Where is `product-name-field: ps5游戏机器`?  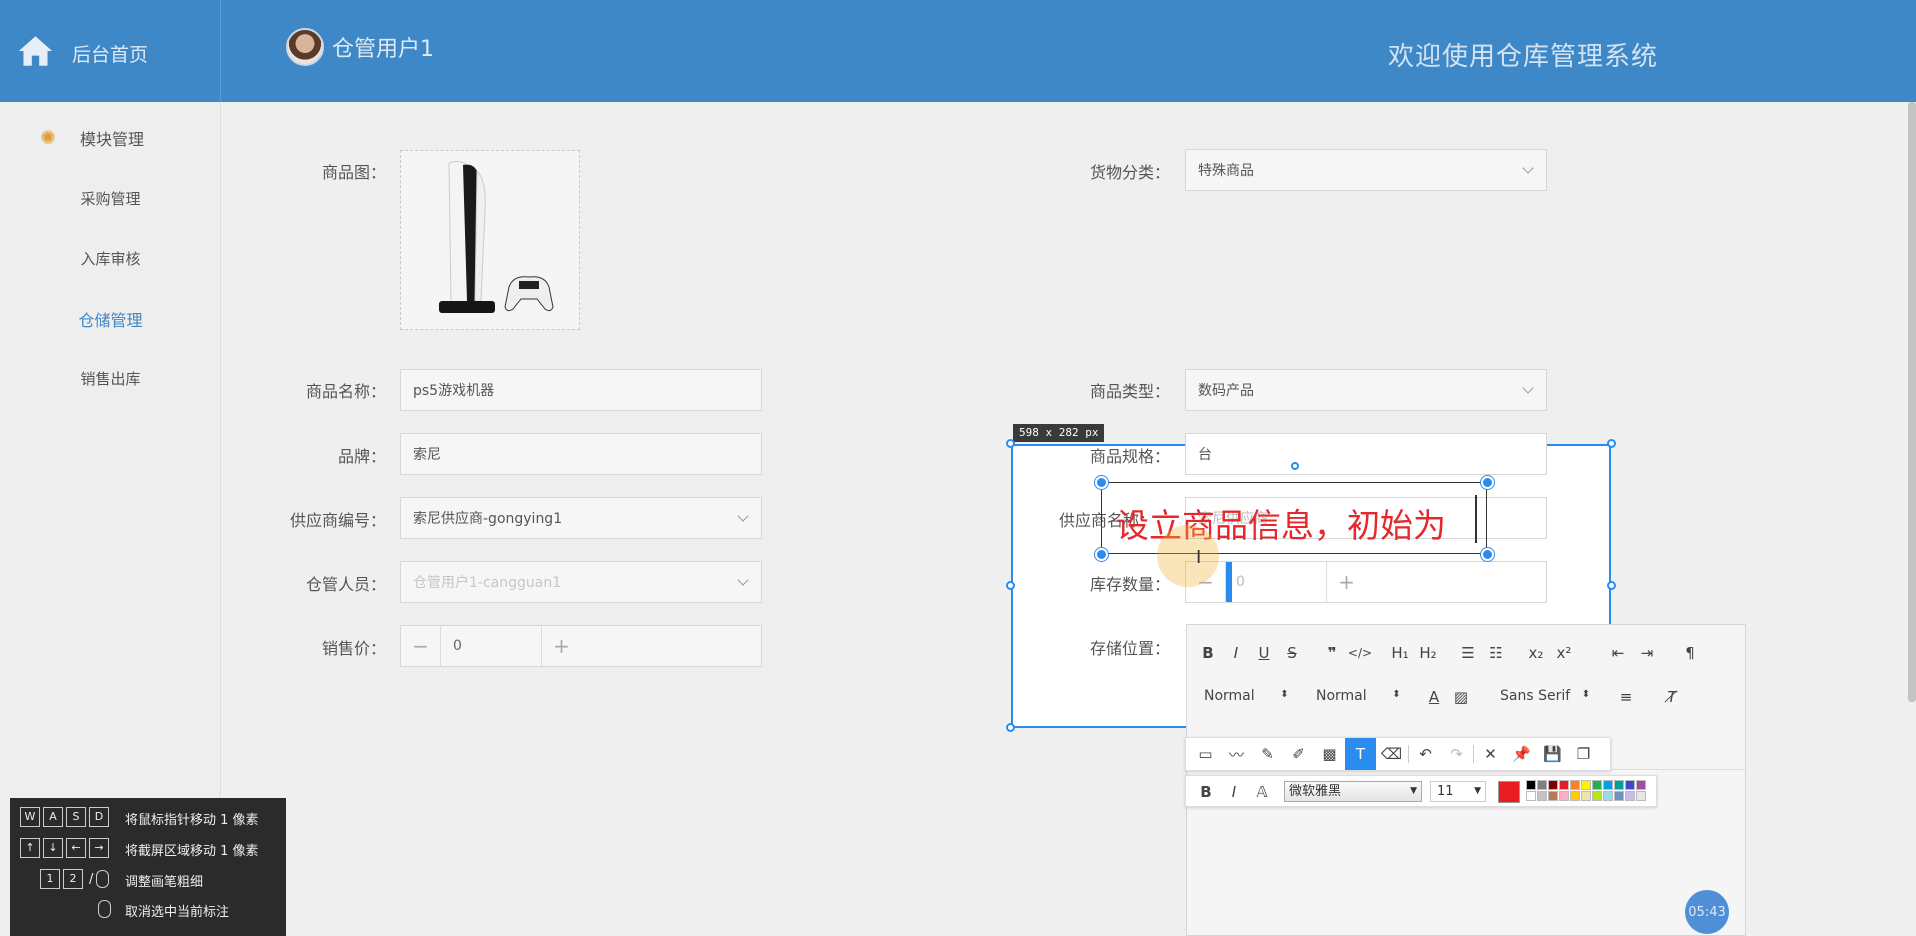 product-name-field: ps5游戏机器 is located at coordinates (581, 390).